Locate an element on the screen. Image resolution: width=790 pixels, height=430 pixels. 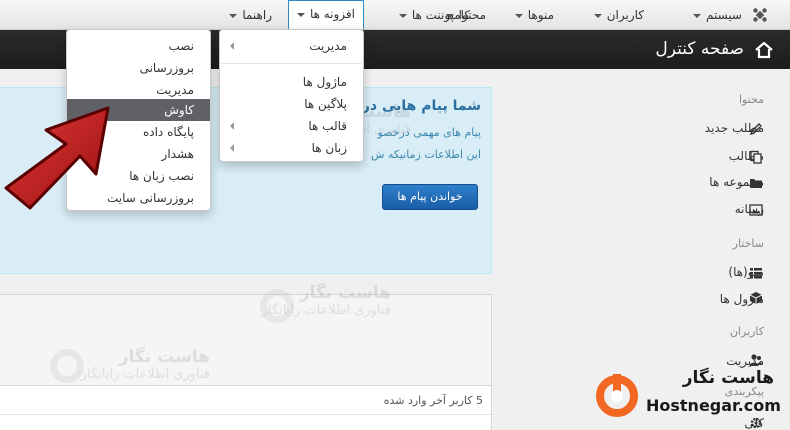
home-icon is located at coordinates (764, 50).